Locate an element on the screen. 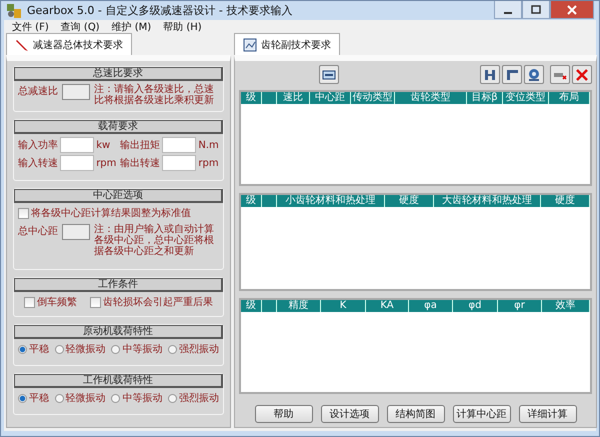 The height and width of the screenshot is (437, 600). chart-icon is located at coordinates (250, 45).